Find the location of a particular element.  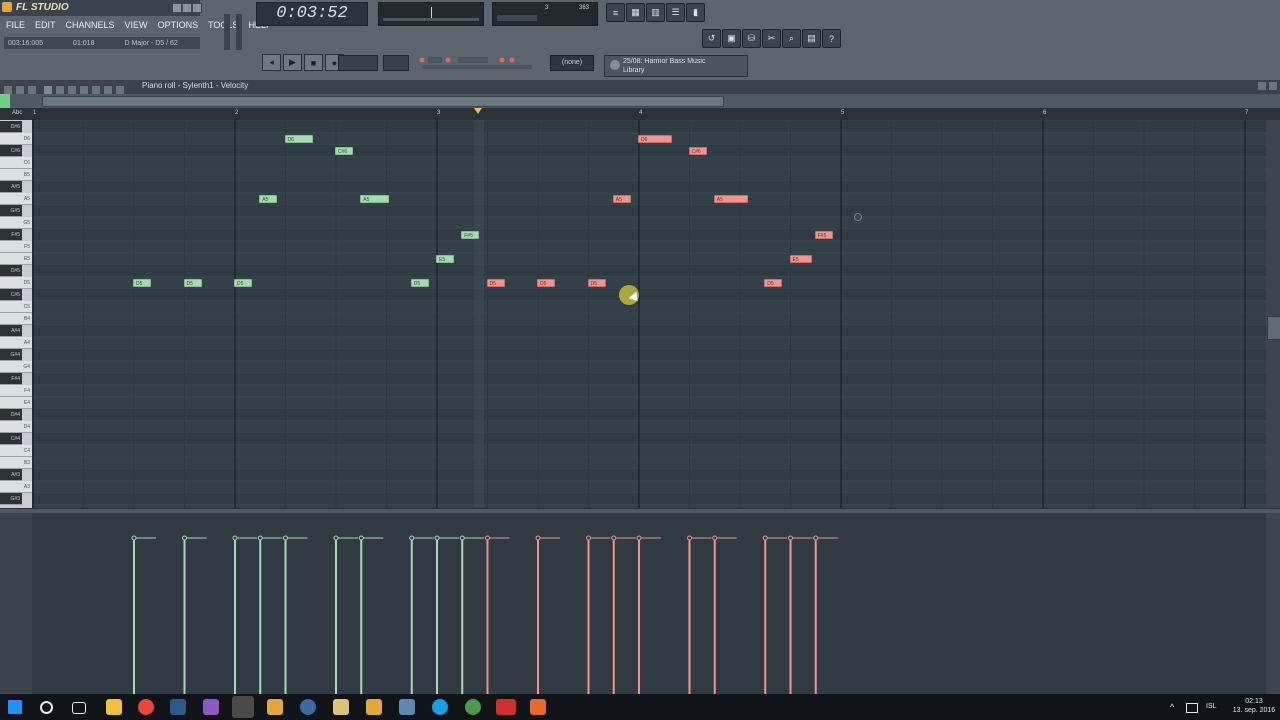

keyboard-language: ISL is located at coordinates (1211, 706).